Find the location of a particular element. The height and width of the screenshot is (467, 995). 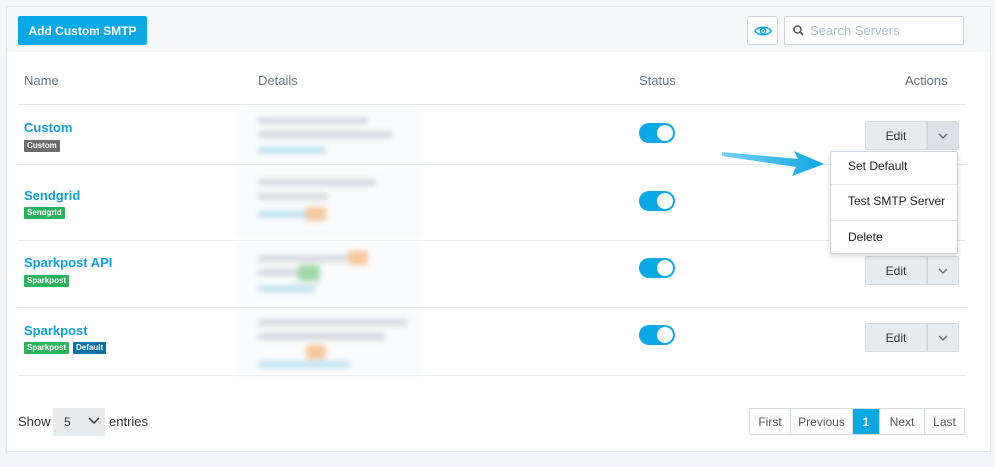

server-name-link: Sendgrid is located at coordinates (52, 195).